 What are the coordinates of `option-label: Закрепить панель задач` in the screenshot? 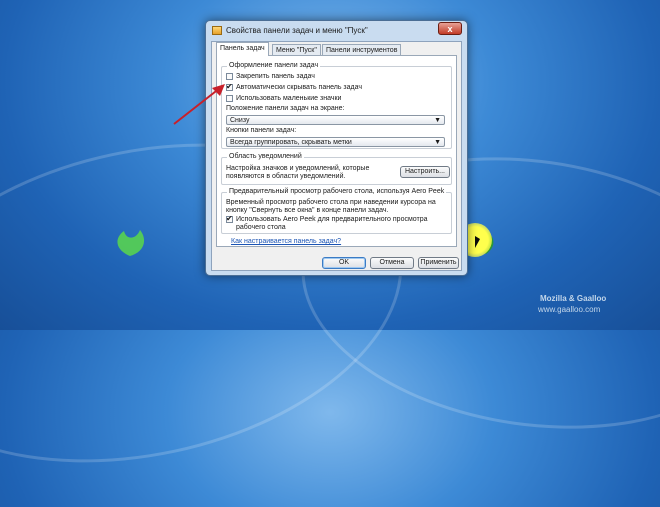 It's located at (275, 76).